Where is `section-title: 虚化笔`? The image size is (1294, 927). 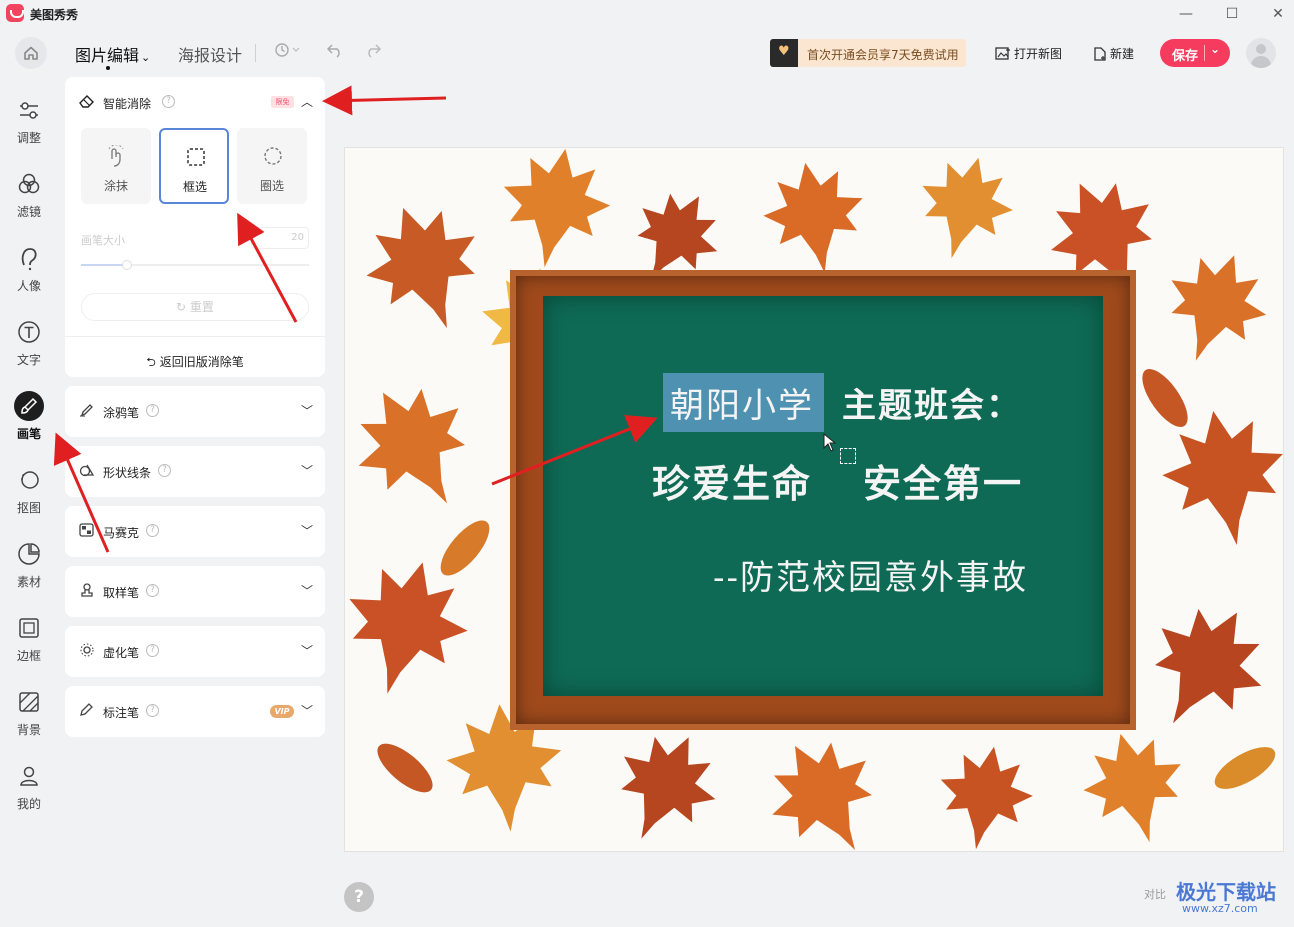 section-title: 虚化笔 is located at coordinates (121, 653).